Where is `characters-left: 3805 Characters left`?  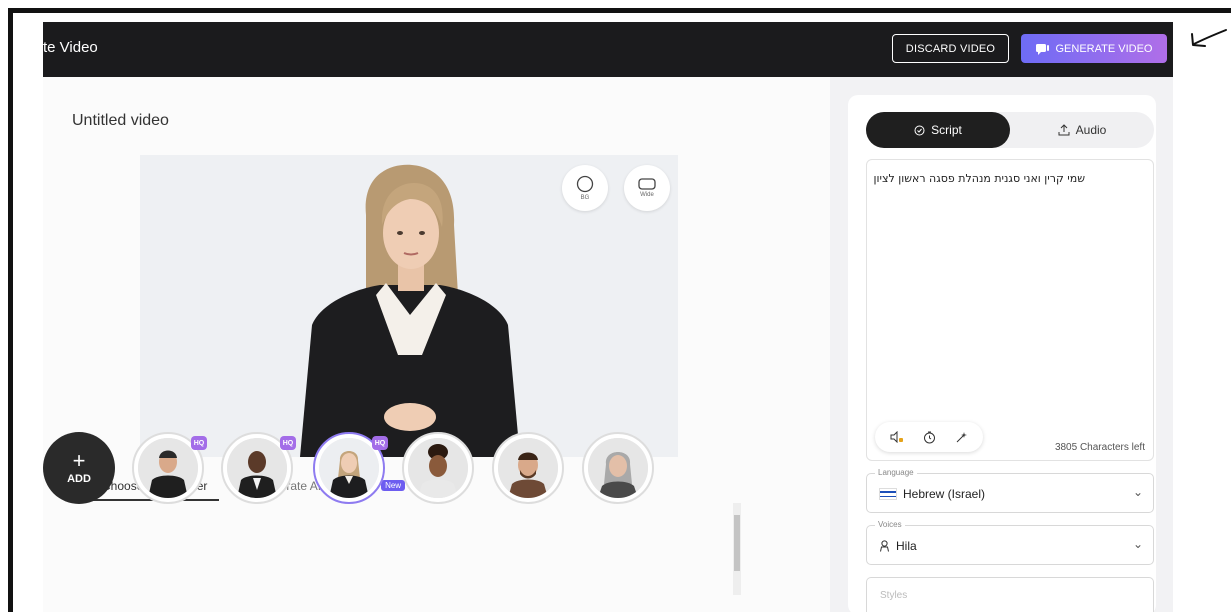
characters-left: 3805 Characters left is located at coordinates (1099, 447).